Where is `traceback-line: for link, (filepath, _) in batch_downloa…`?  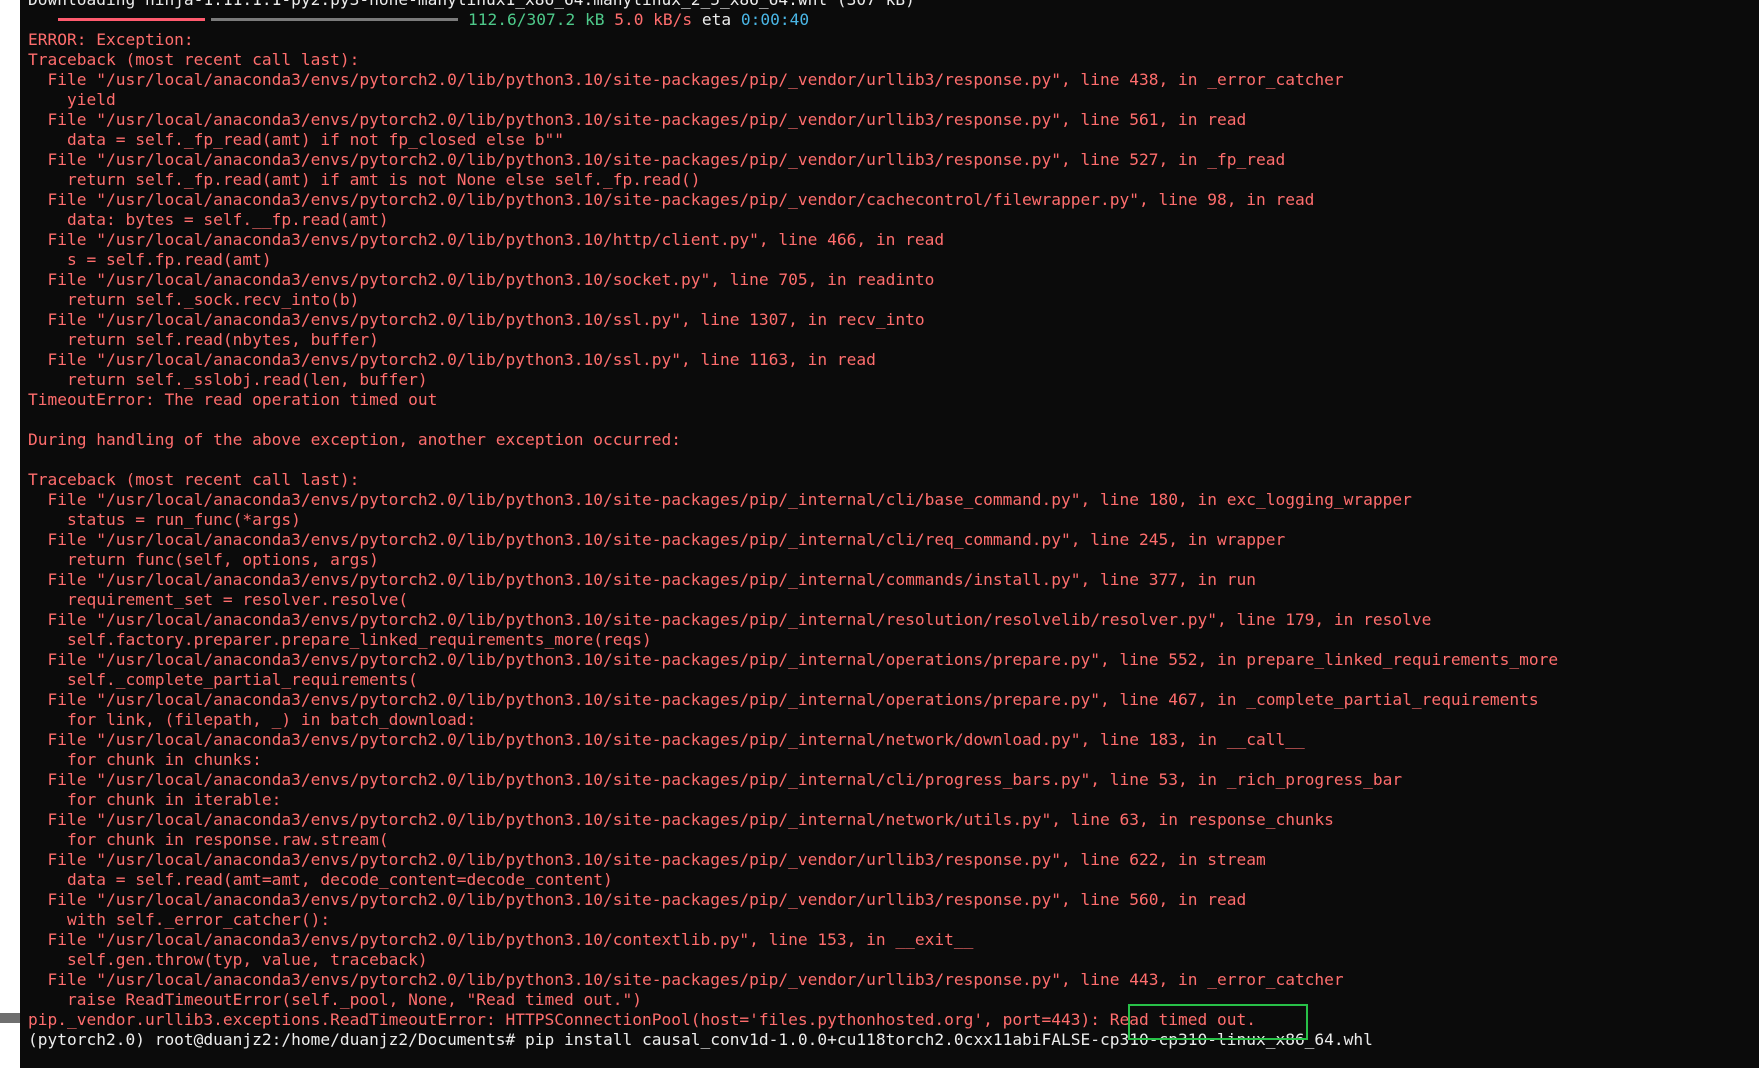 traceback-line: for link, (filepath, _) in batch_downloa… is located at coordinates (252, 719).